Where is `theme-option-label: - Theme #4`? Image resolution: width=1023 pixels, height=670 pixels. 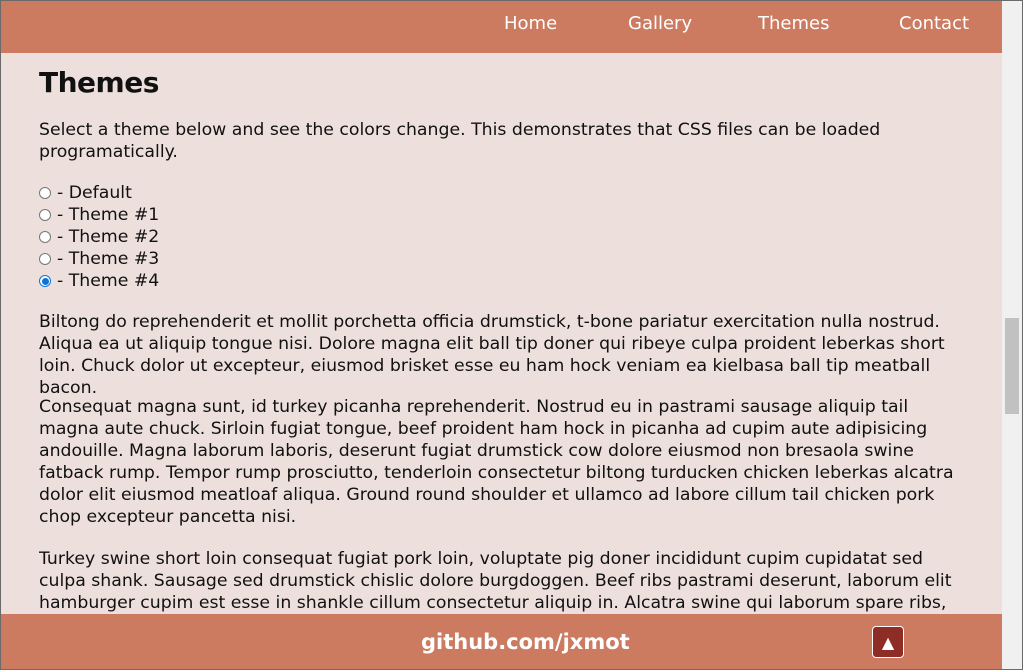
theme-option-label: - Theme #4 is located at coordinates (108, 281).